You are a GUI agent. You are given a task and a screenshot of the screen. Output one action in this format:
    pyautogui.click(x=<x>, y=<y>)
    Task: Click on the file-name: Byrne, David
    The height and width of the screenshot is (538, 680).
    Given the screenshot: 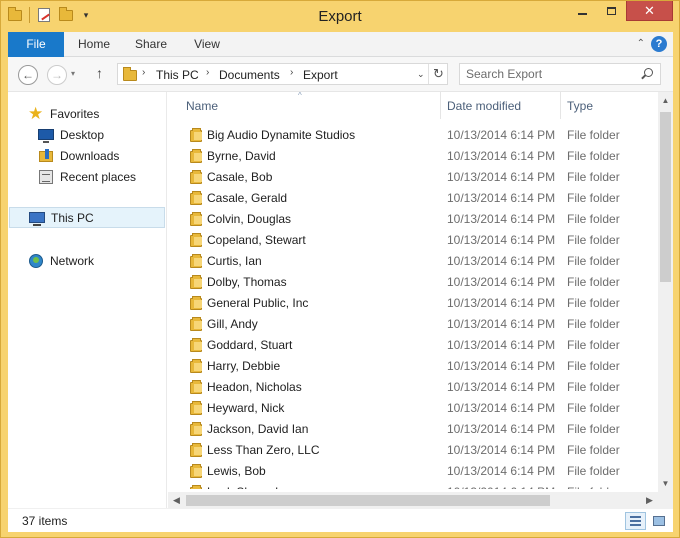 What is the action you would take?
    pyautogui.click(x=241, y=156)
    